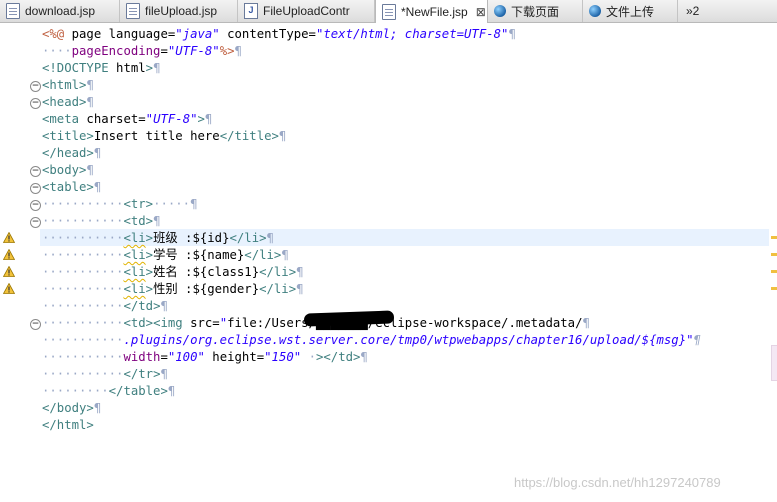 The height and width of the screenshot is (502, 777). What do you see at coordinates (727, 11) in the screenshot?
I see `tab-overflow-button: »2` at bounding box center [727, 11].